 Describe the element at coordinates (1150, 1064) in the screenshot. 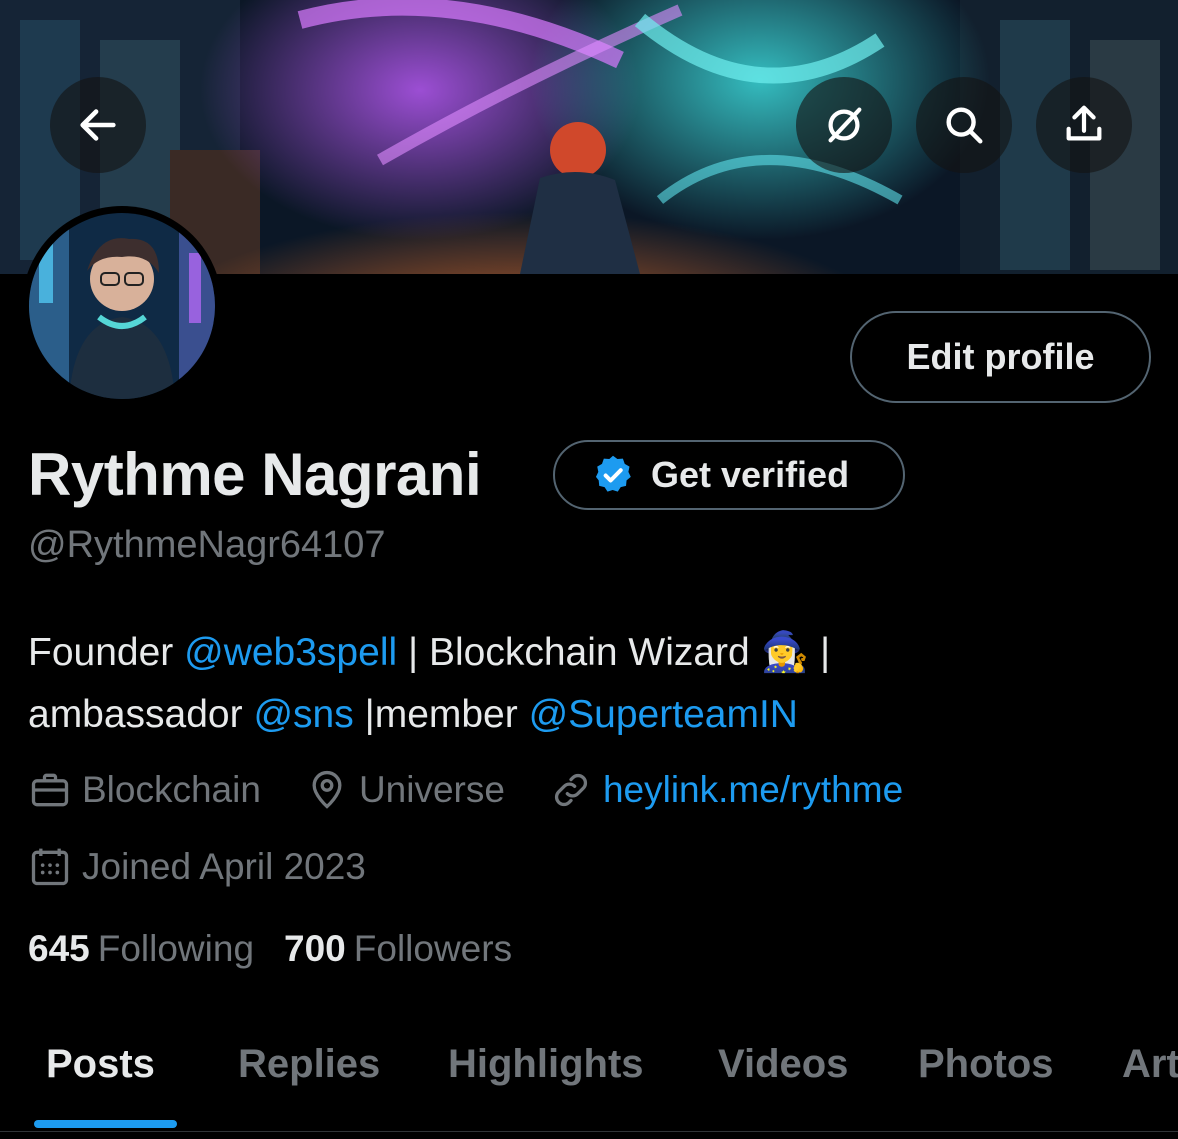

I see `tab-articles: Art` at that location.